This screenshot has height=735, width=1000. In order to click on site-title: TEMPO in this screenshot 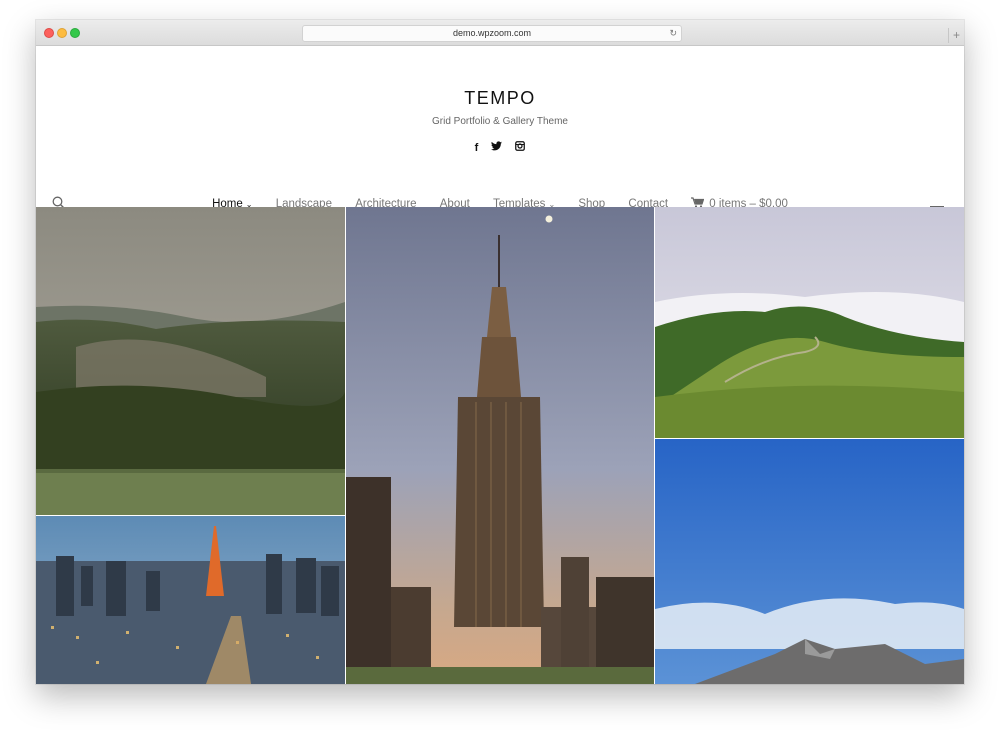, I will do `click(500, 98)`.